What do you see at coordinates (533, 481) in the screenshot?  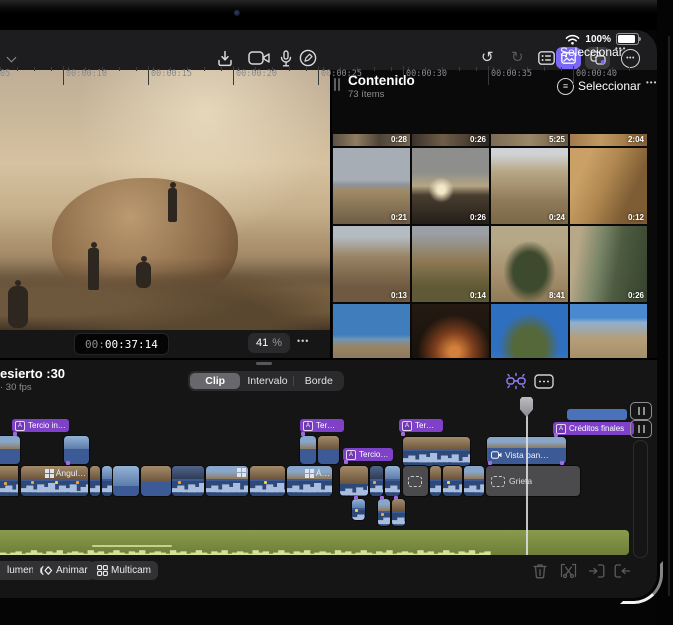 I see `placeholder-clip-grieta: Grieta` at bounding box center [533, 481].